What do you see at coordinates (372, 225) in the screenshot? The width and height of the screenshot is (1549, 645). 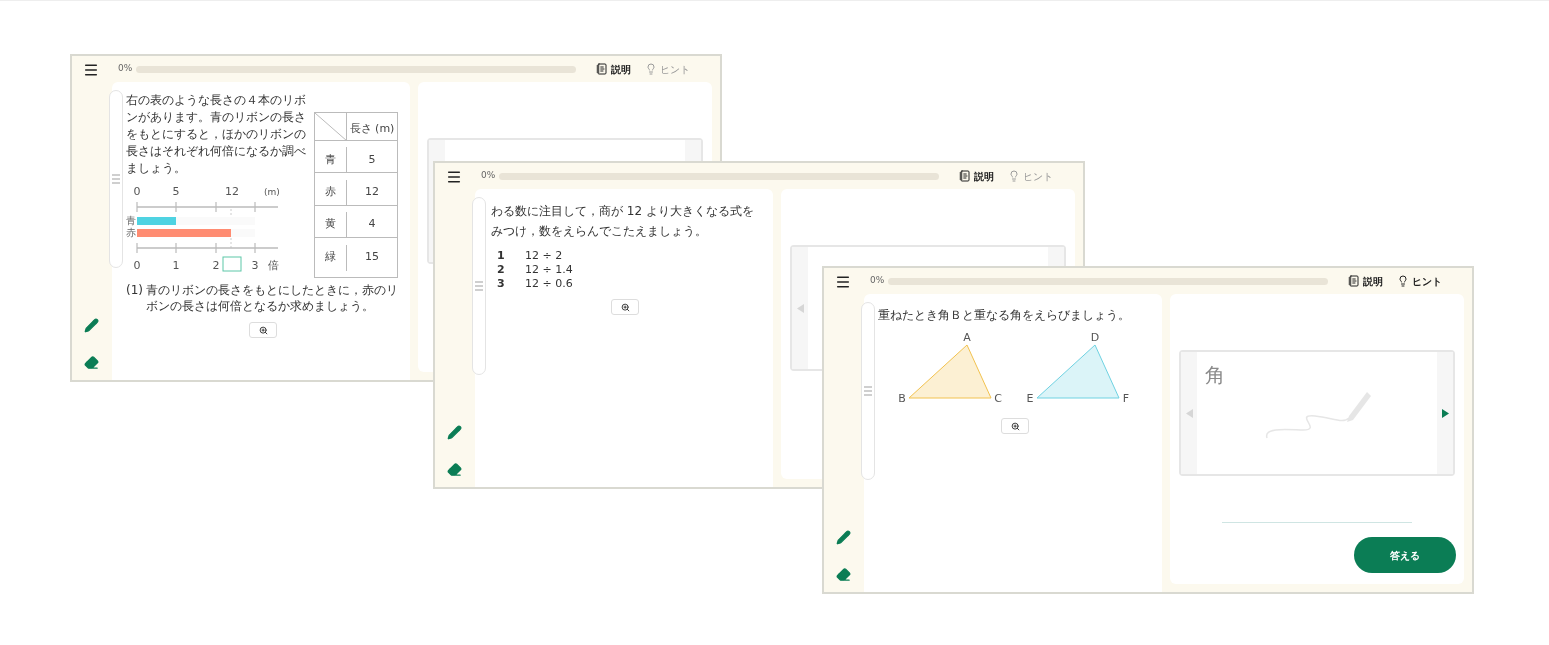 I see `table-cell: 4` at bounding box center [372, 225].